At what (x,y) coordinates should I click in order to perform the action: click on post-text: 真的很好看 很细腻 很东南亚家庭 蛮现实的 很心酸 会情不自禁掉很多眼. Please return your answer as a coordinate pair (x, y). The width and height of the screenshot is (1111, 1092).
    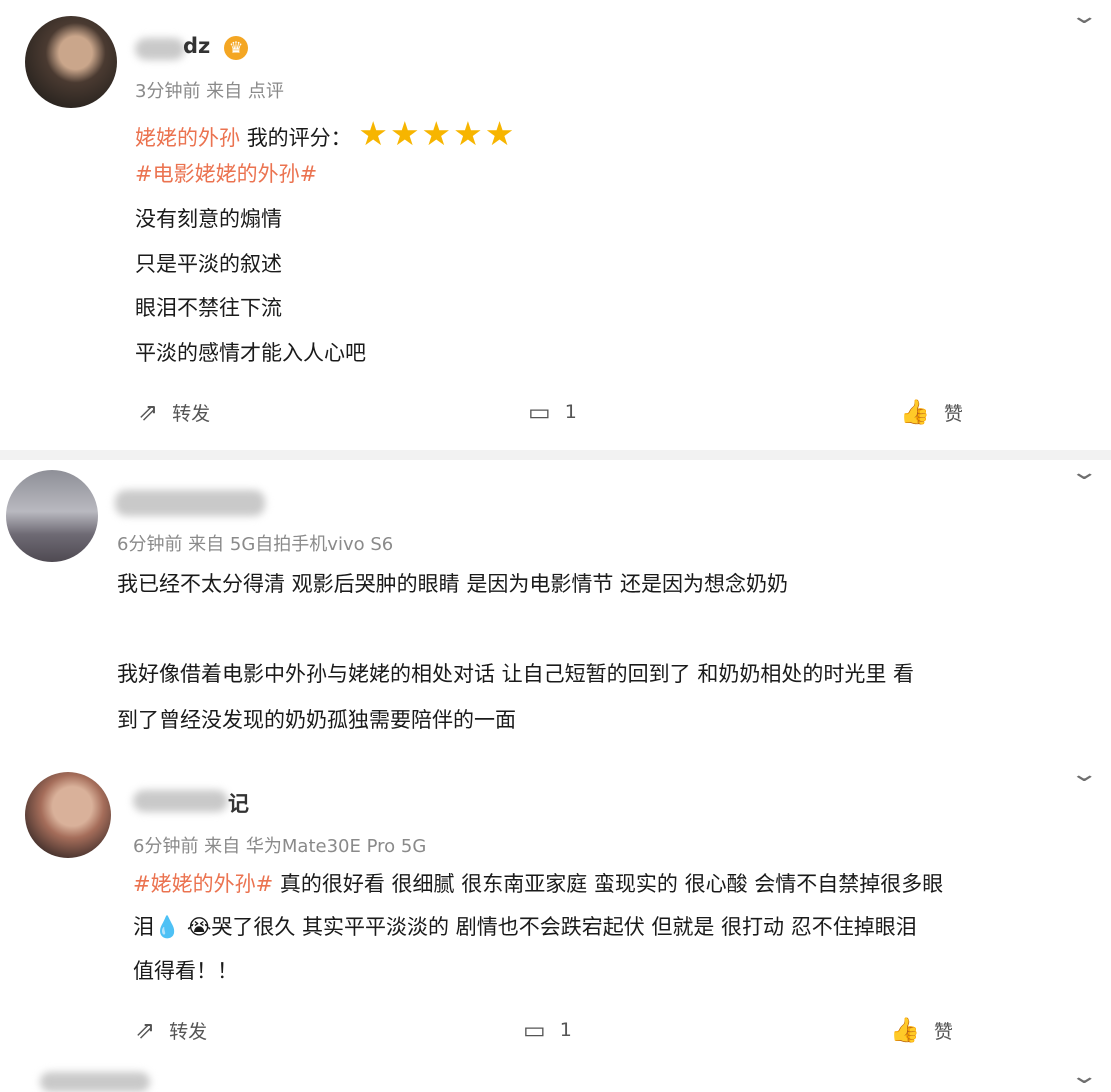
    Looking at the image, I should click on (608, 884).